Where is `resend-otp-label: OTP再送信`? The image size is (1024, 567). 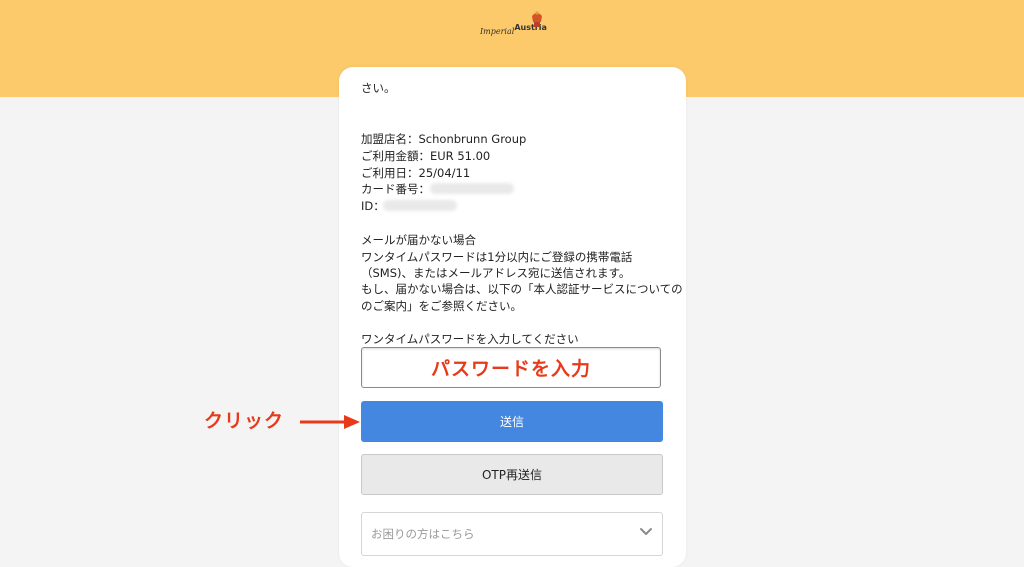 resend-otp-label: OTP再送信 is located at coordinates (511, 475).